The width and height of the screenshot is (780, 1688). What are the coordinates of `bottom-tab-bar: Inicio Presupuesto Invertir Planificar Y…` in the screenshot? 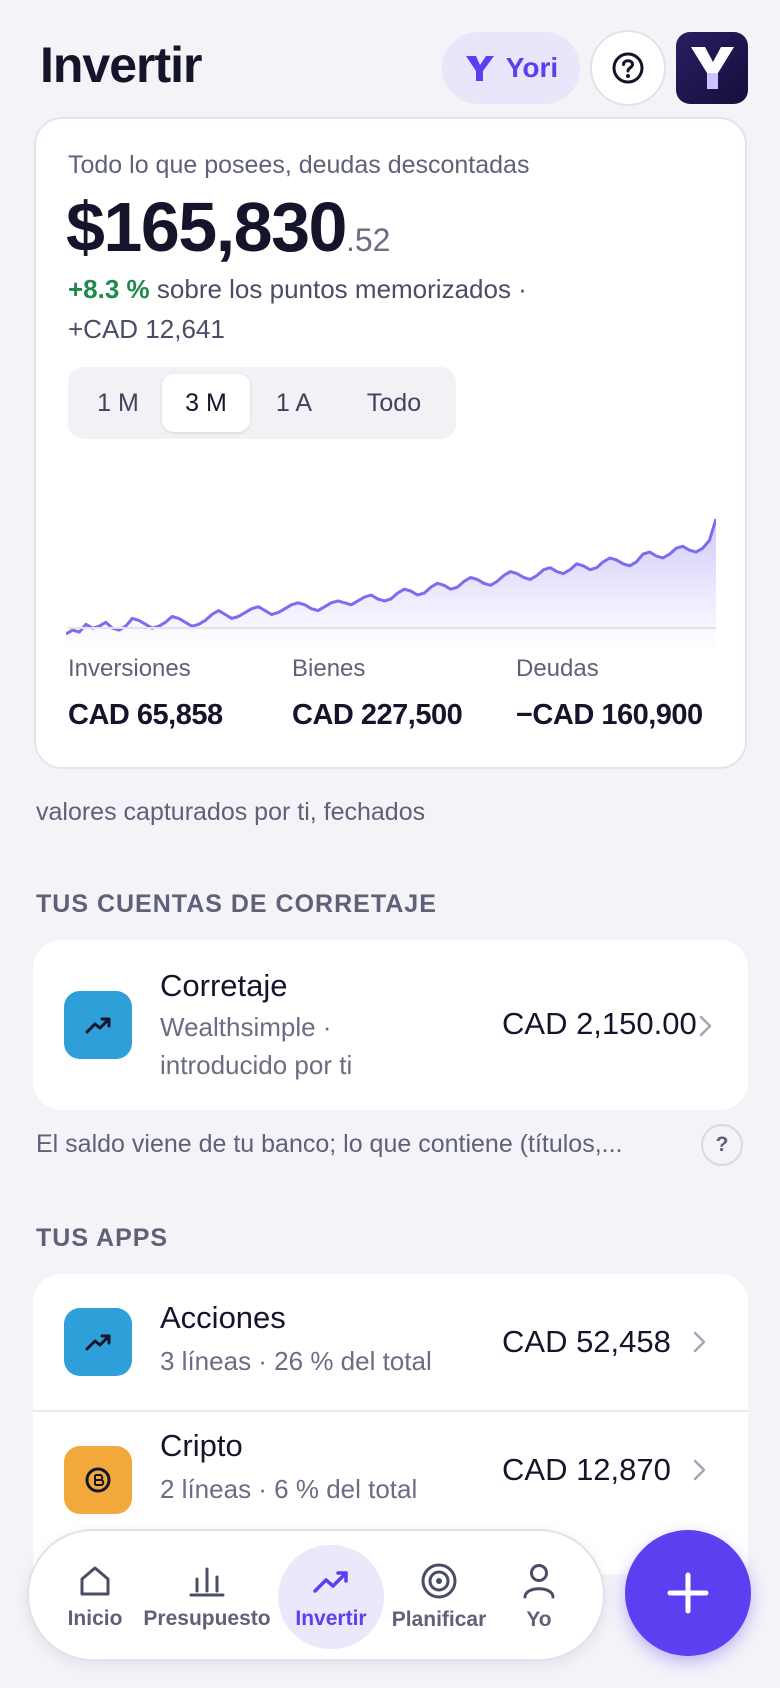 It's located at (316, 1595).